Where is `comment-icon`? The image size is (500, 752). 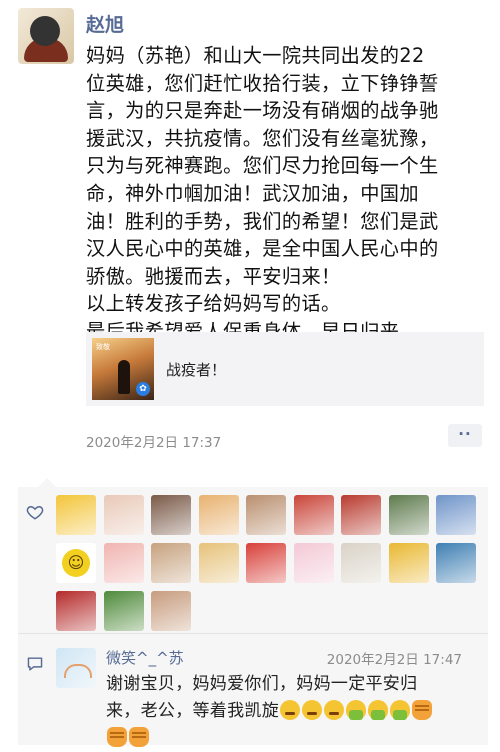
comment-icon is located at coordinates (35, 664).